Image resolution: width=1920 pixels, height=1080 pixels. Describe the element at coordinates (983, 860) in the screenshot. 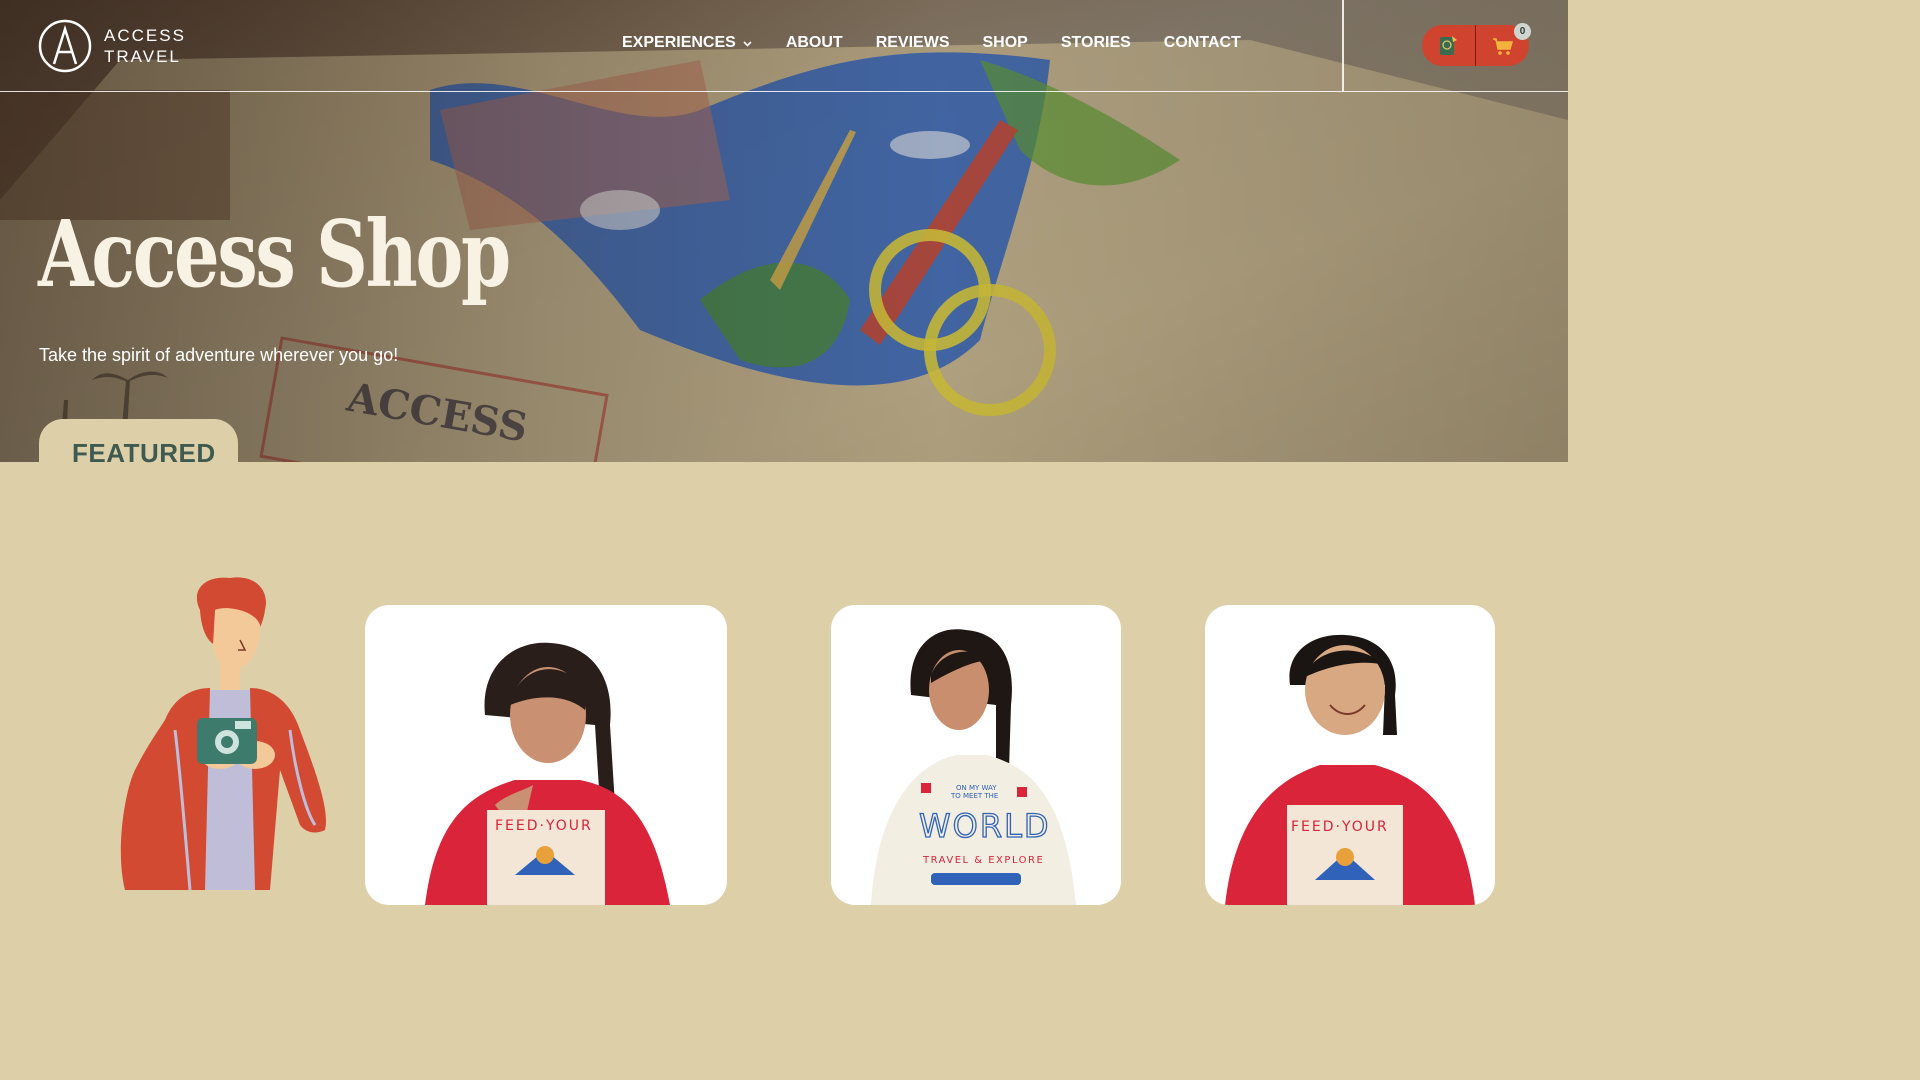

I see `svg-text: TRAVEL & EXPLORE` at that location.